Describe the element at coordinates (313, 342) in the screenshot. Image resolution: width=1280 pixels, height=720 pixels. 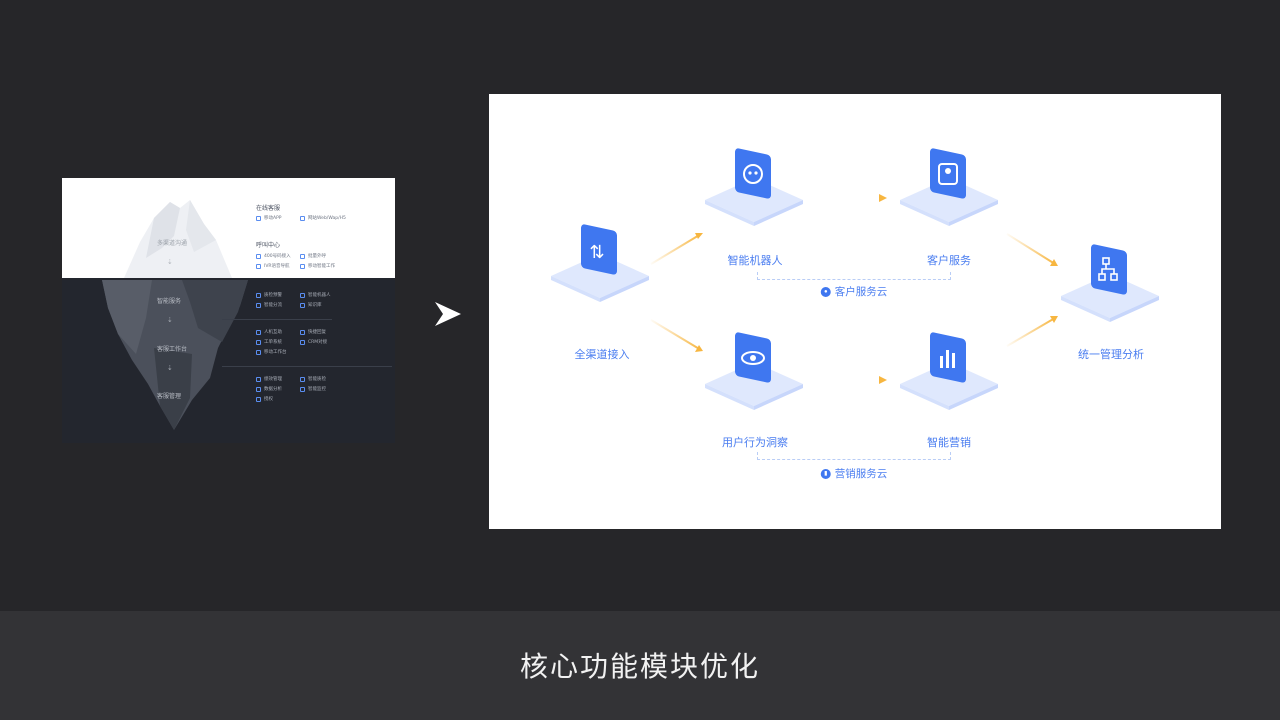
I see `feature-item: CRM对接` at that location.